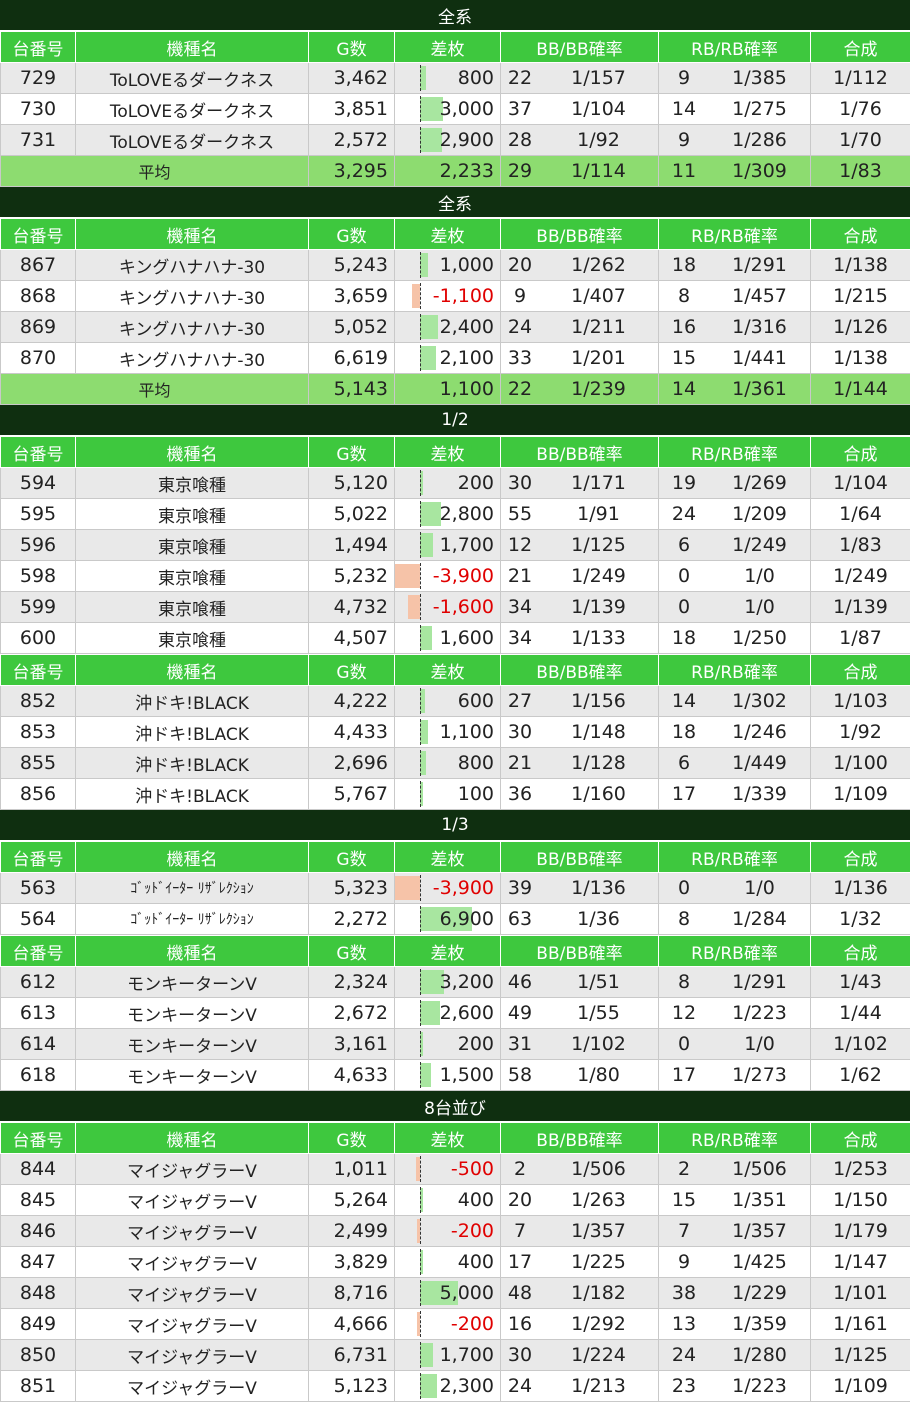 Image resolution: width=910 pixels, height=1402 pixels. I want to click on rb-cell: 81/284, so click(735, 919).